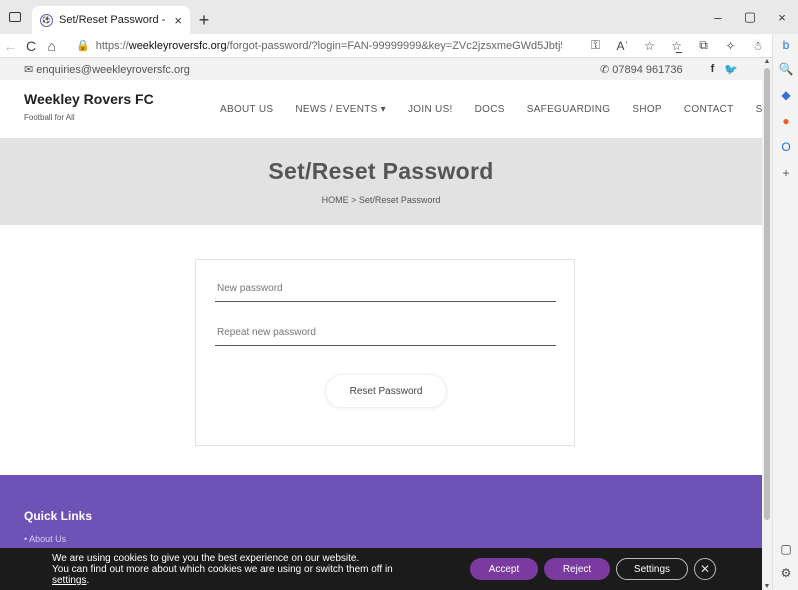 The width and height of the screenshot is (798, 590). Describe the element at coordinates (647, 109) in the screenshot. I see `menu-item-5: SHOP` at that location.